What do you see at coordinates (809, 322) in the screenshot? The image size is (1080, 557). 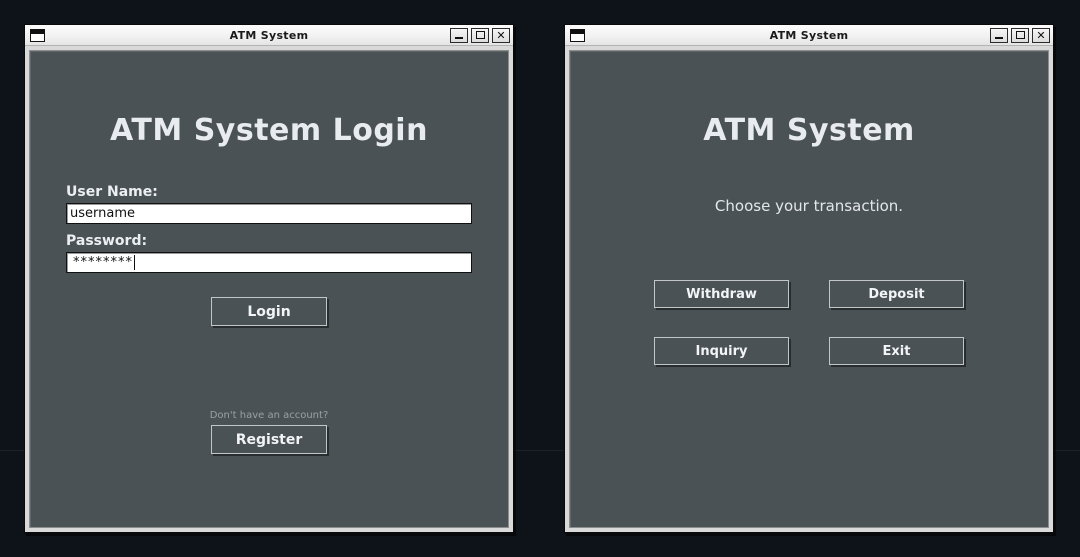 I see `transaction-button-grid: Withdraw Deposit Inquiry Exit` at bounding box center [809, 322].